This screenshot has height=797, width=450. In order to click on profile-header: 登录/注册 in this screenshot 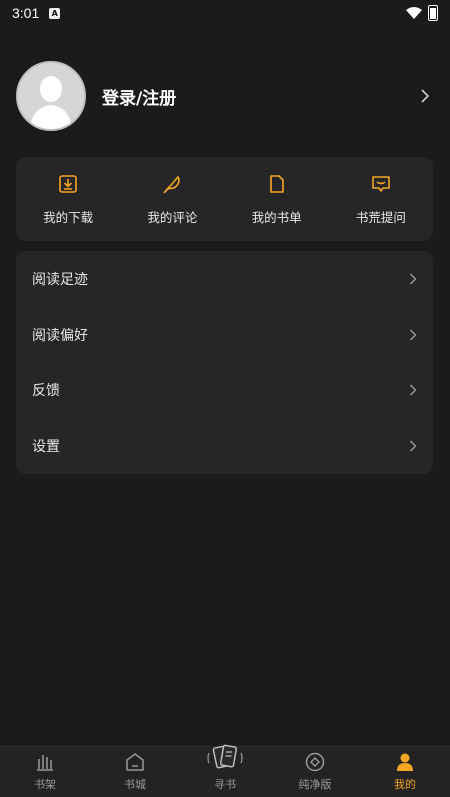, I will do `click(225, 96)`.